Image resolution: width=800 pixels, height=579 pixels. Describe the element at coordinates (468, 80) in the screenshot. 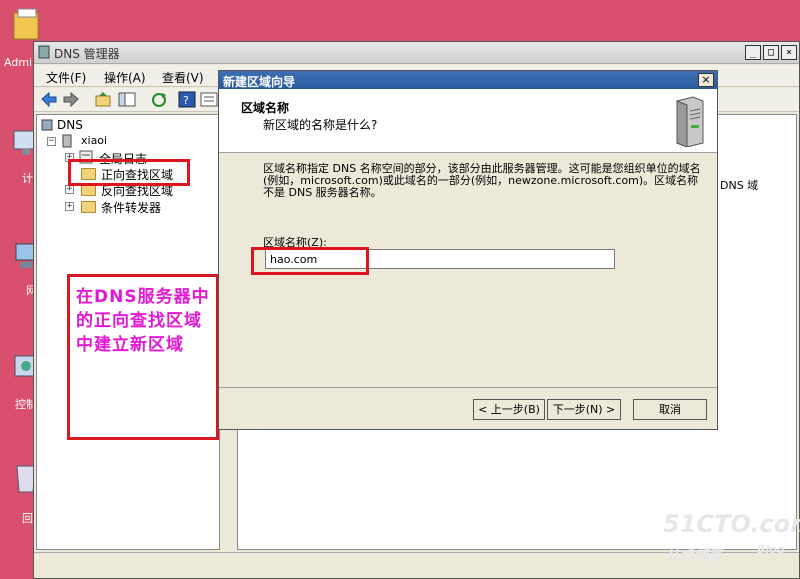

I see `wizard-title-bar: 新建区域向导 ×` at that location.